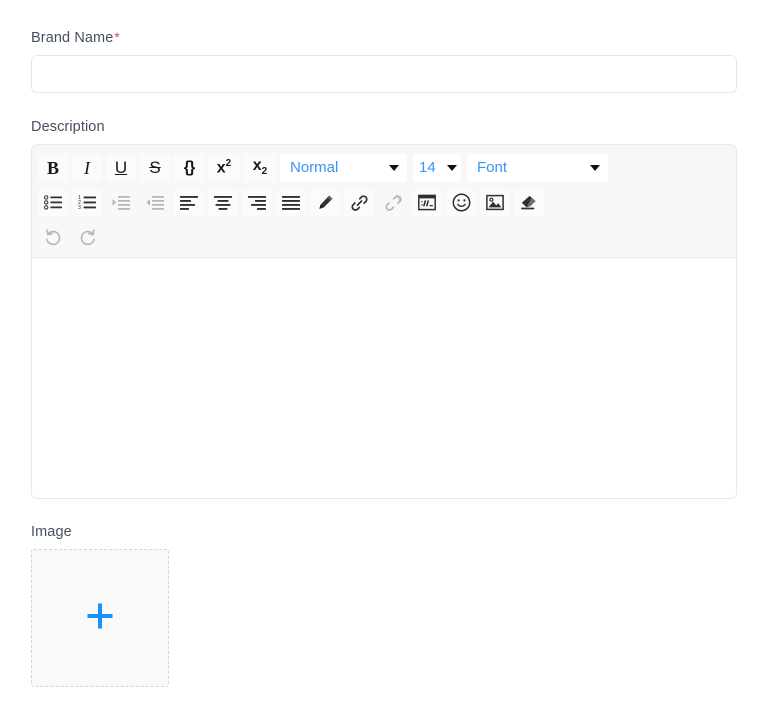  What do you see at coordinates (79, 207) in the screenshot?
I see `svg-text: 3` at bounding box center [79, 207].